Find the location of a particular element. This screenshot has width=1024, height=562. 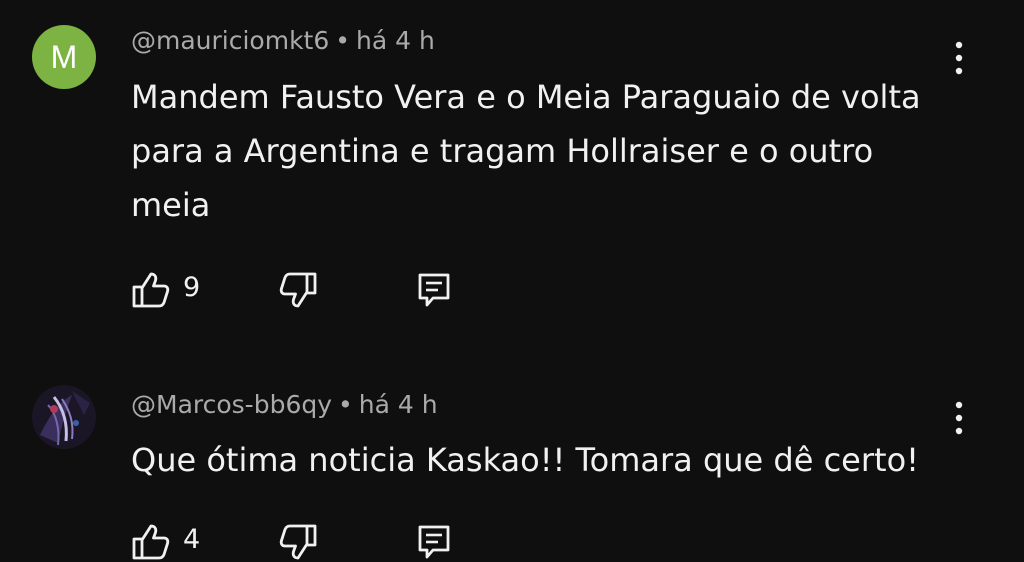

comment-header: @mauriciomkt6 • há 4 h is located at coordinates (283, 40).